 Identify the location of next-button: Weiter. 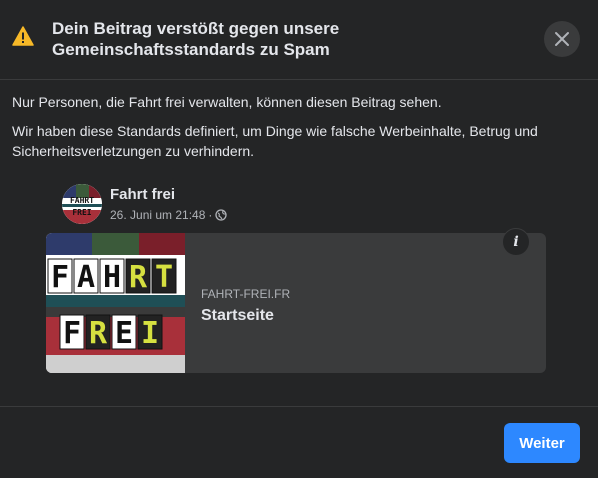
(542, 443).